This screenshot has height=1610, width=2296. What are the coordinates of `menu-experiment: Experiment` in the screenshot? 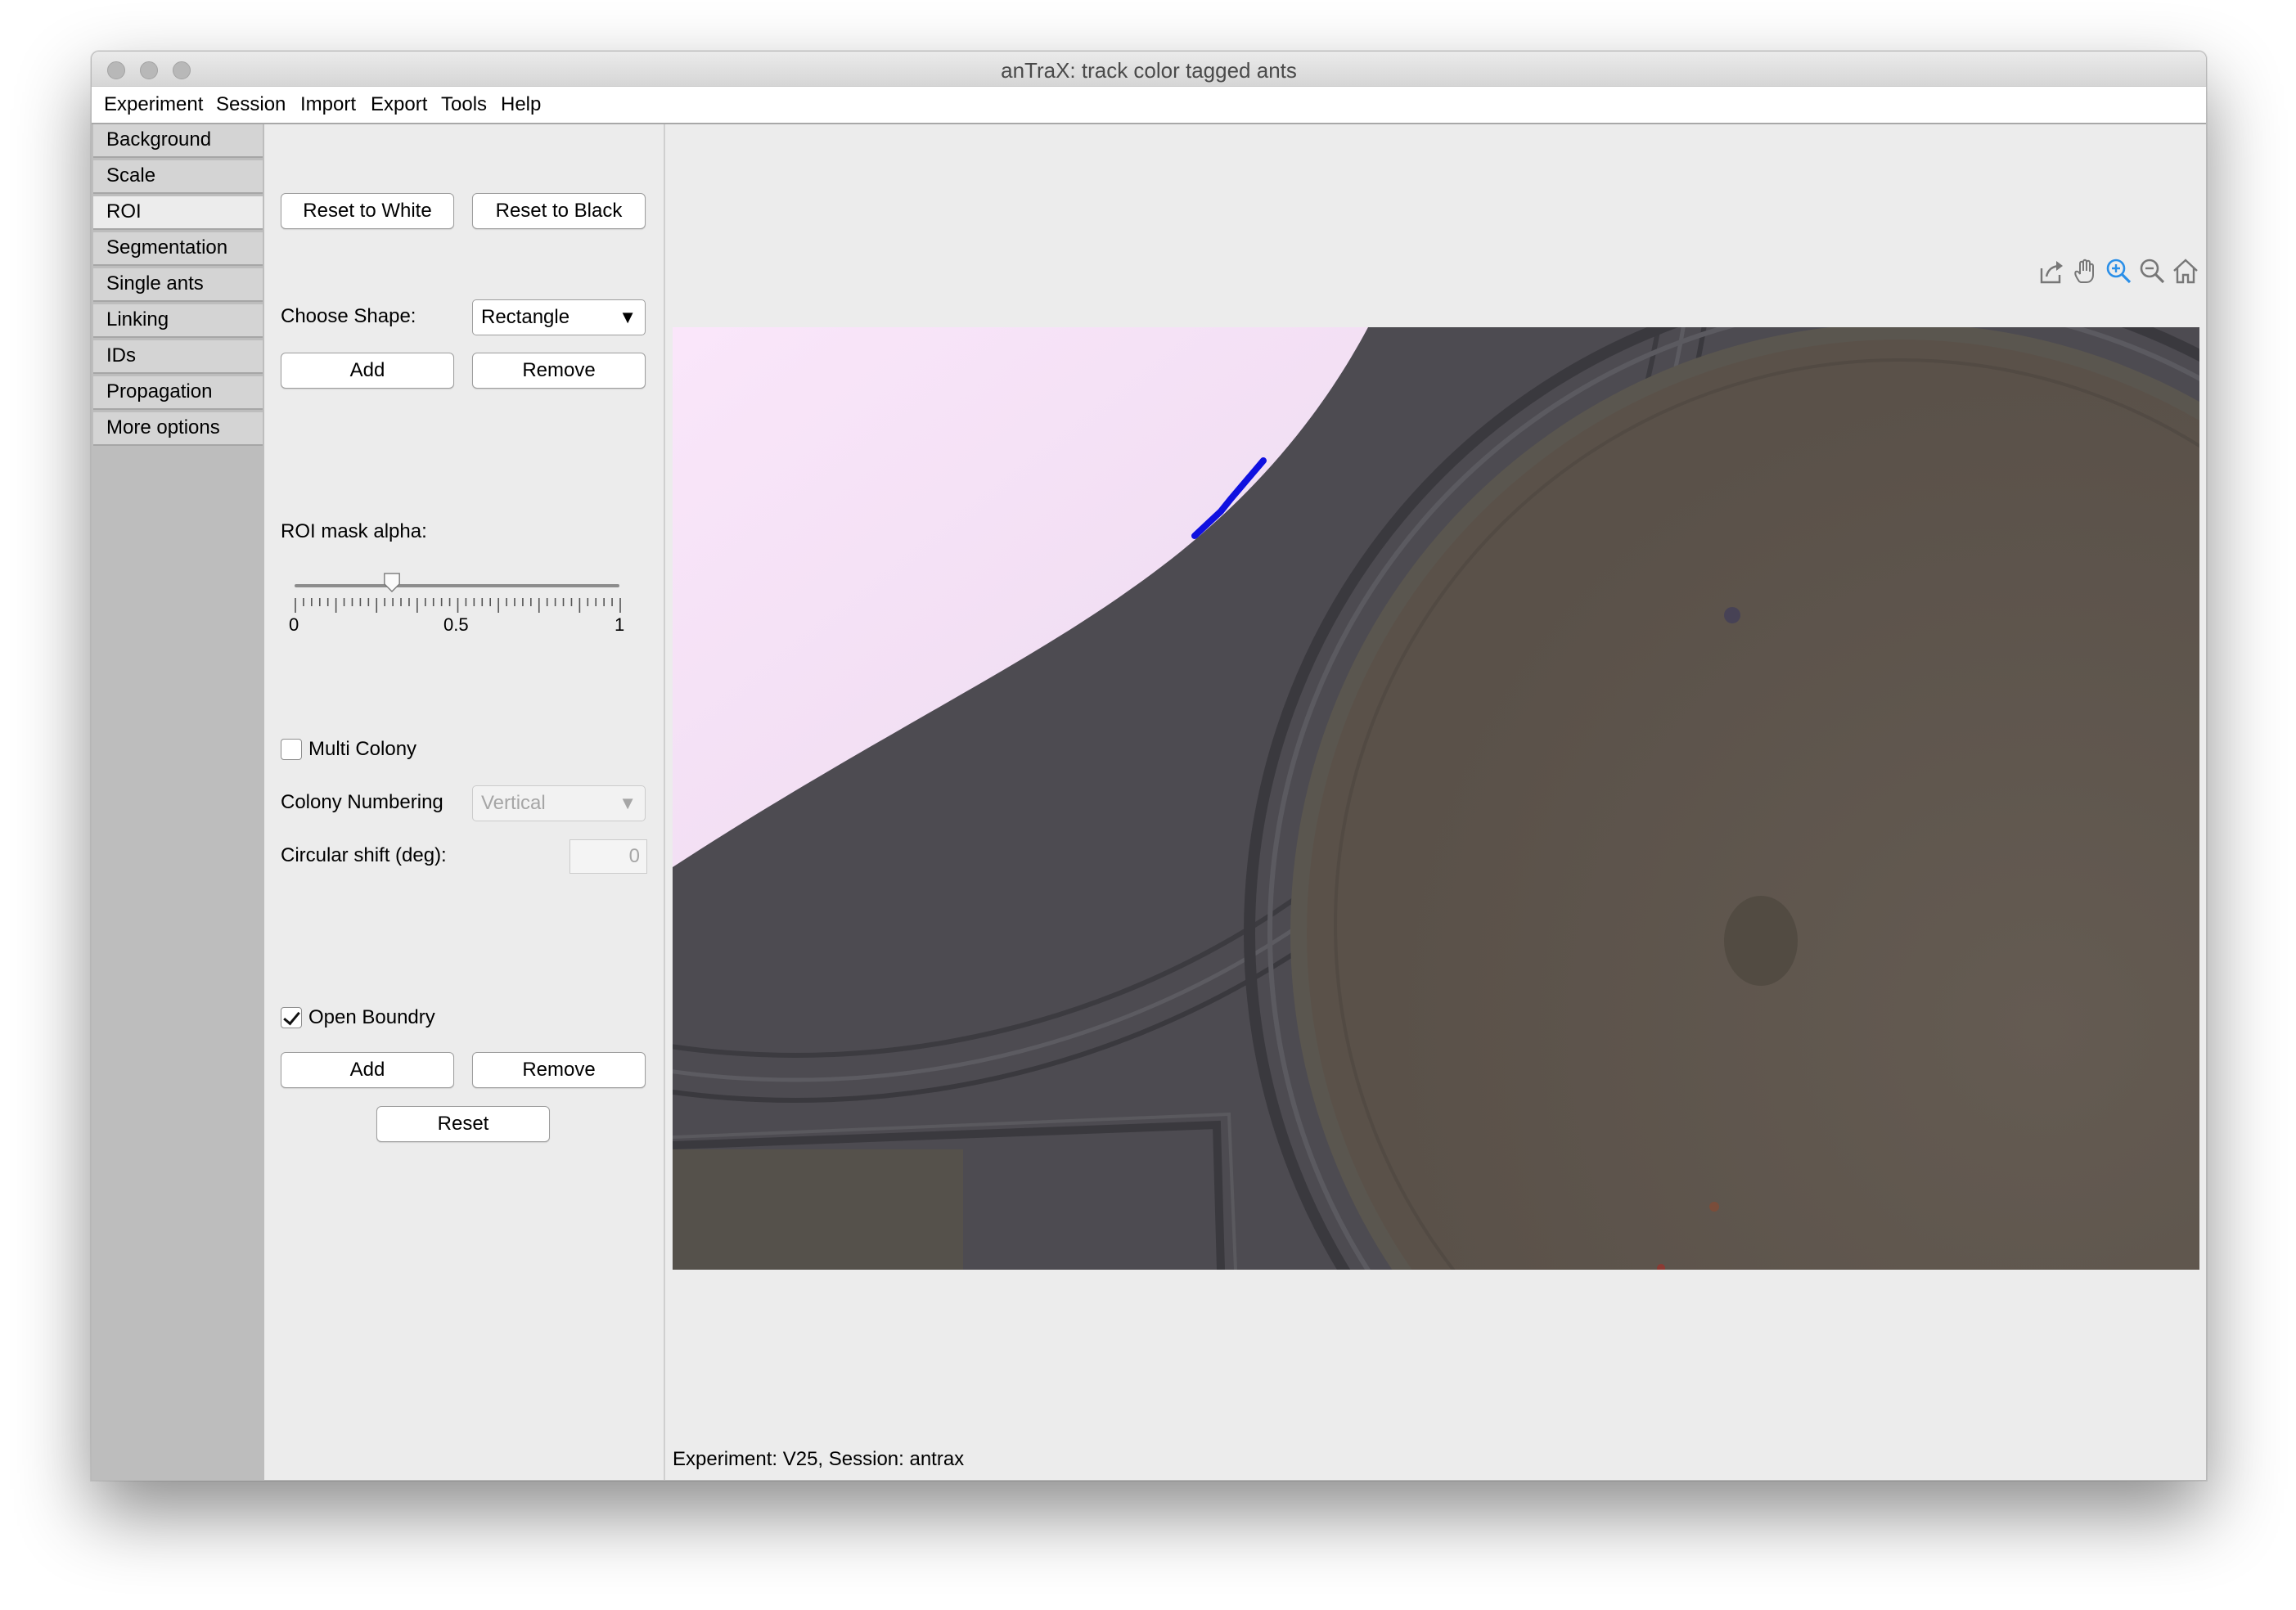 It's located at (153, 104).